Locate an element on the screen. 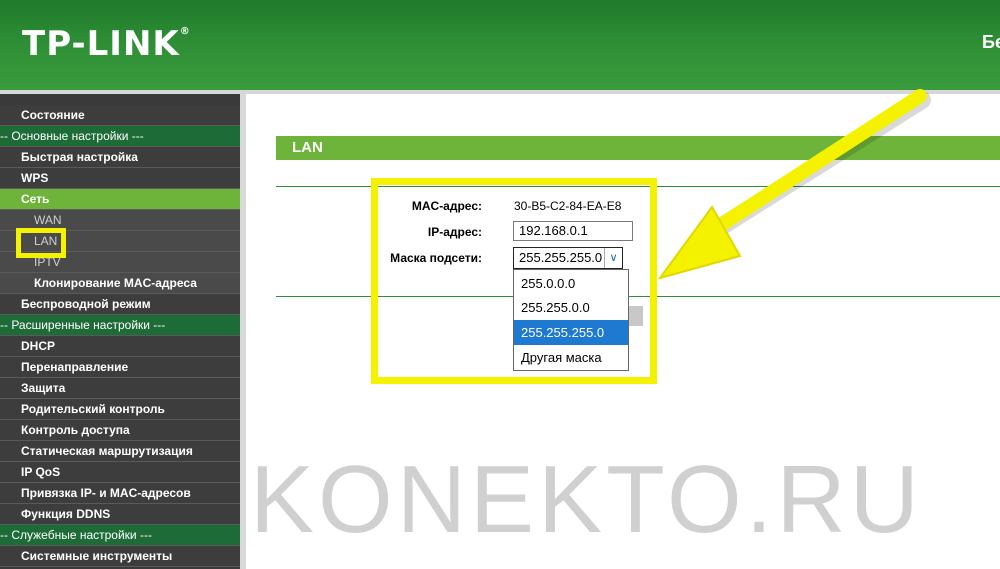  sidebar-item: Контроль доступа is located at coordinates (120, 430).